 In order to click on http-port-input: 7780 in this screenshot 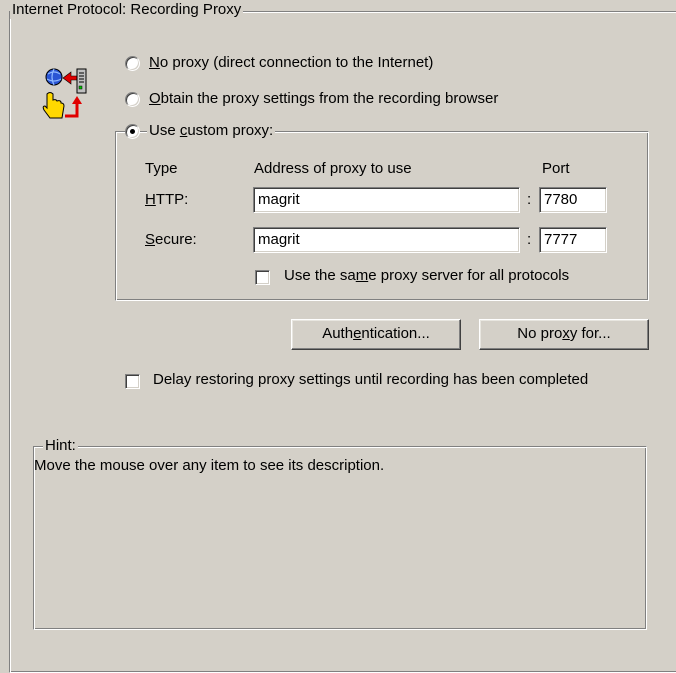, I will do `click(573, 200)`.